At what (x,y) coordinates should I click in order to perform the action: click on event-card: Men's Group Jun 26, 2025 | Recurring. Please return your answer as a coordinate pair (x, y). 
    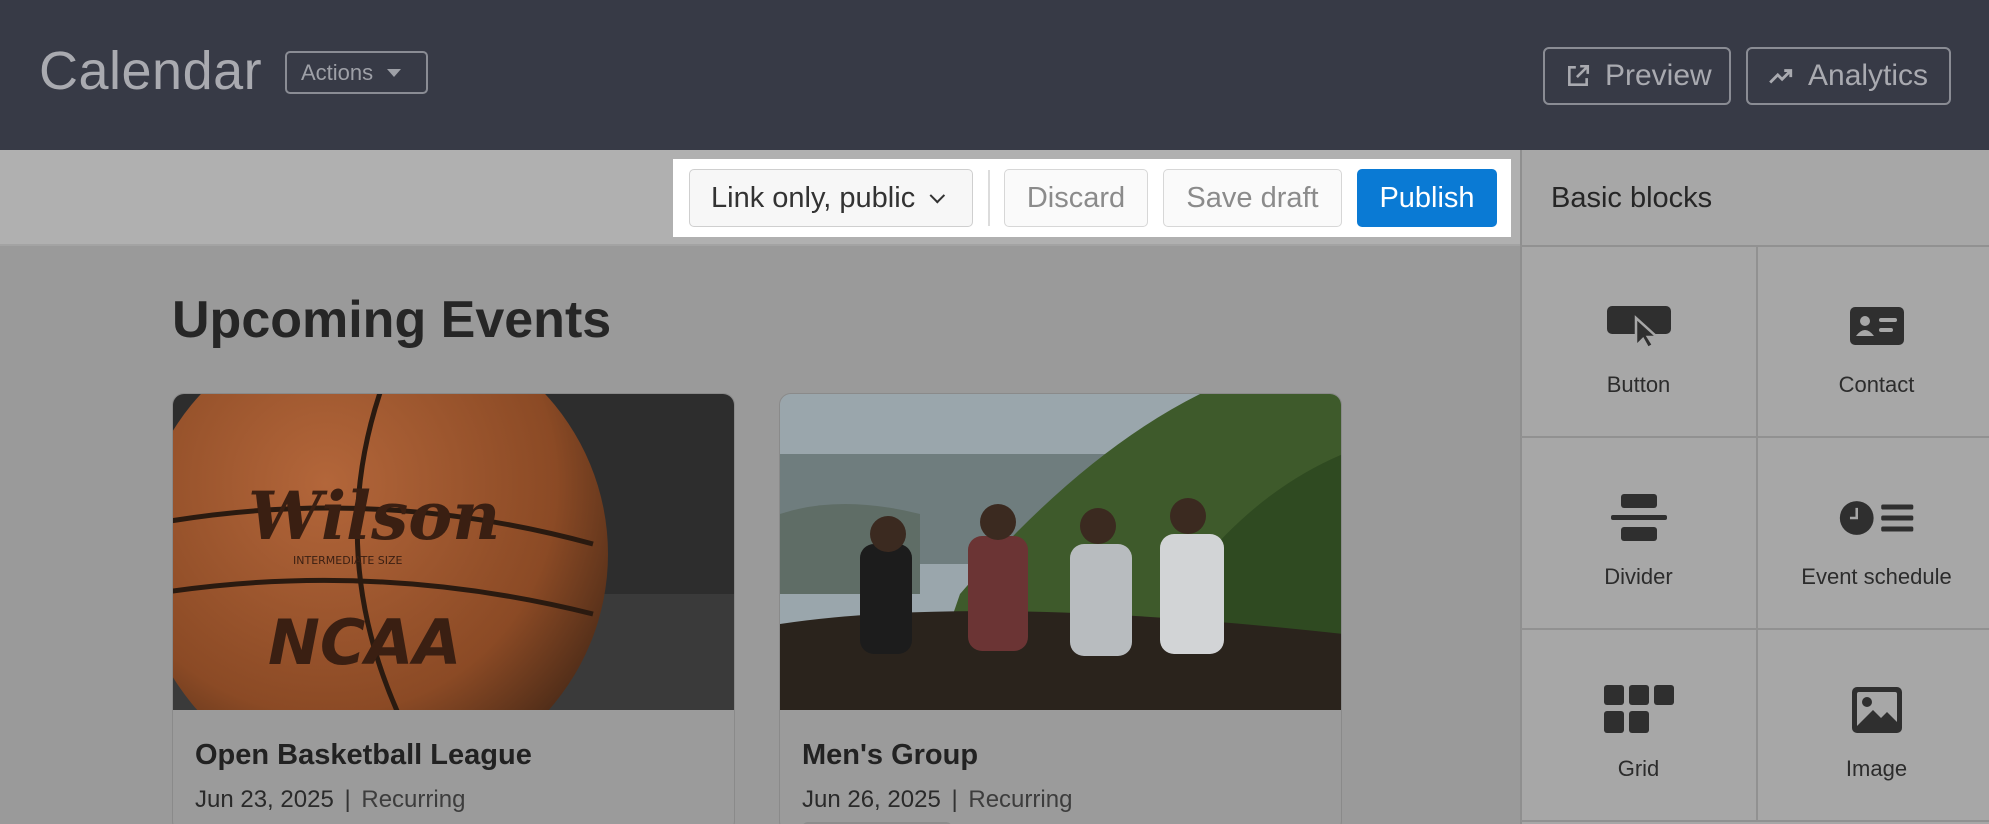
    Looking at the image, I should click on (1060, 608).